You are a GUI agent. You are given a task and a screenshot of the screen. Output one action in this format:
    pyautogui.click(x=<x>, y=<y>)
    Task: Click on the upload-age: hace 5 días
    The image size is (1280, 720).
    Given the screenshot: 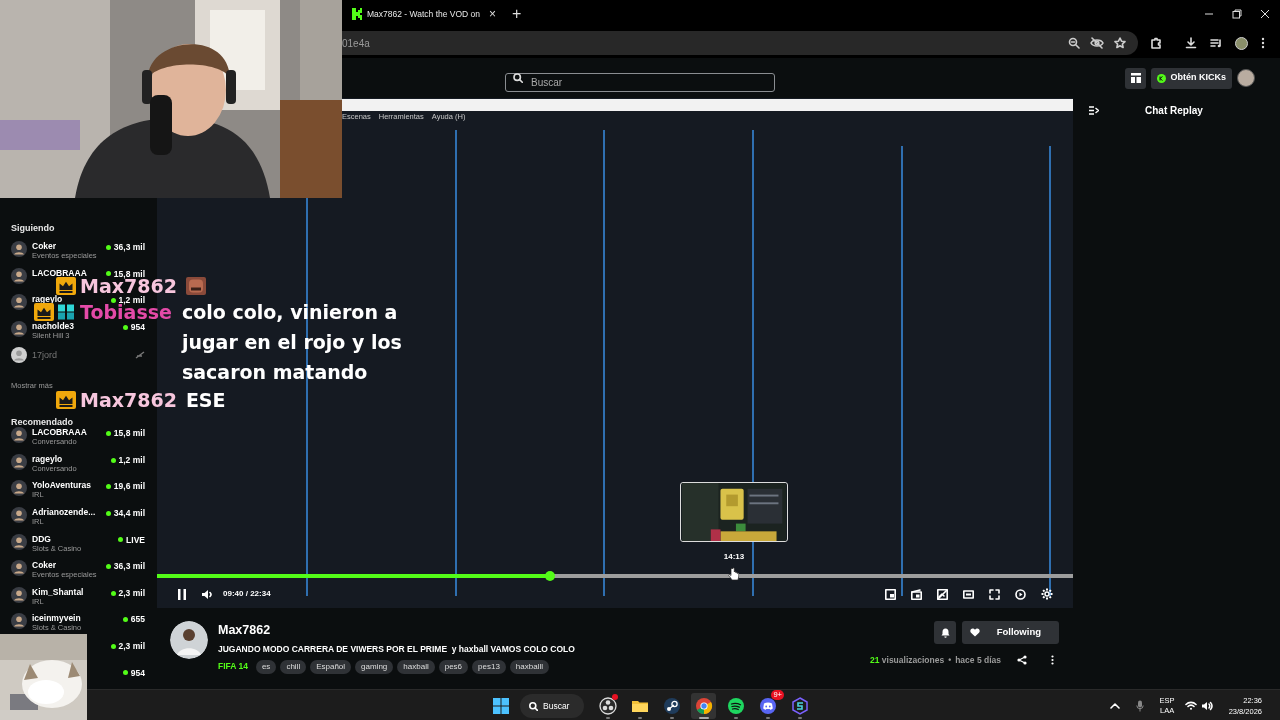 What is the action you would take?
    pyautogui.click(x=978, y=660)
    